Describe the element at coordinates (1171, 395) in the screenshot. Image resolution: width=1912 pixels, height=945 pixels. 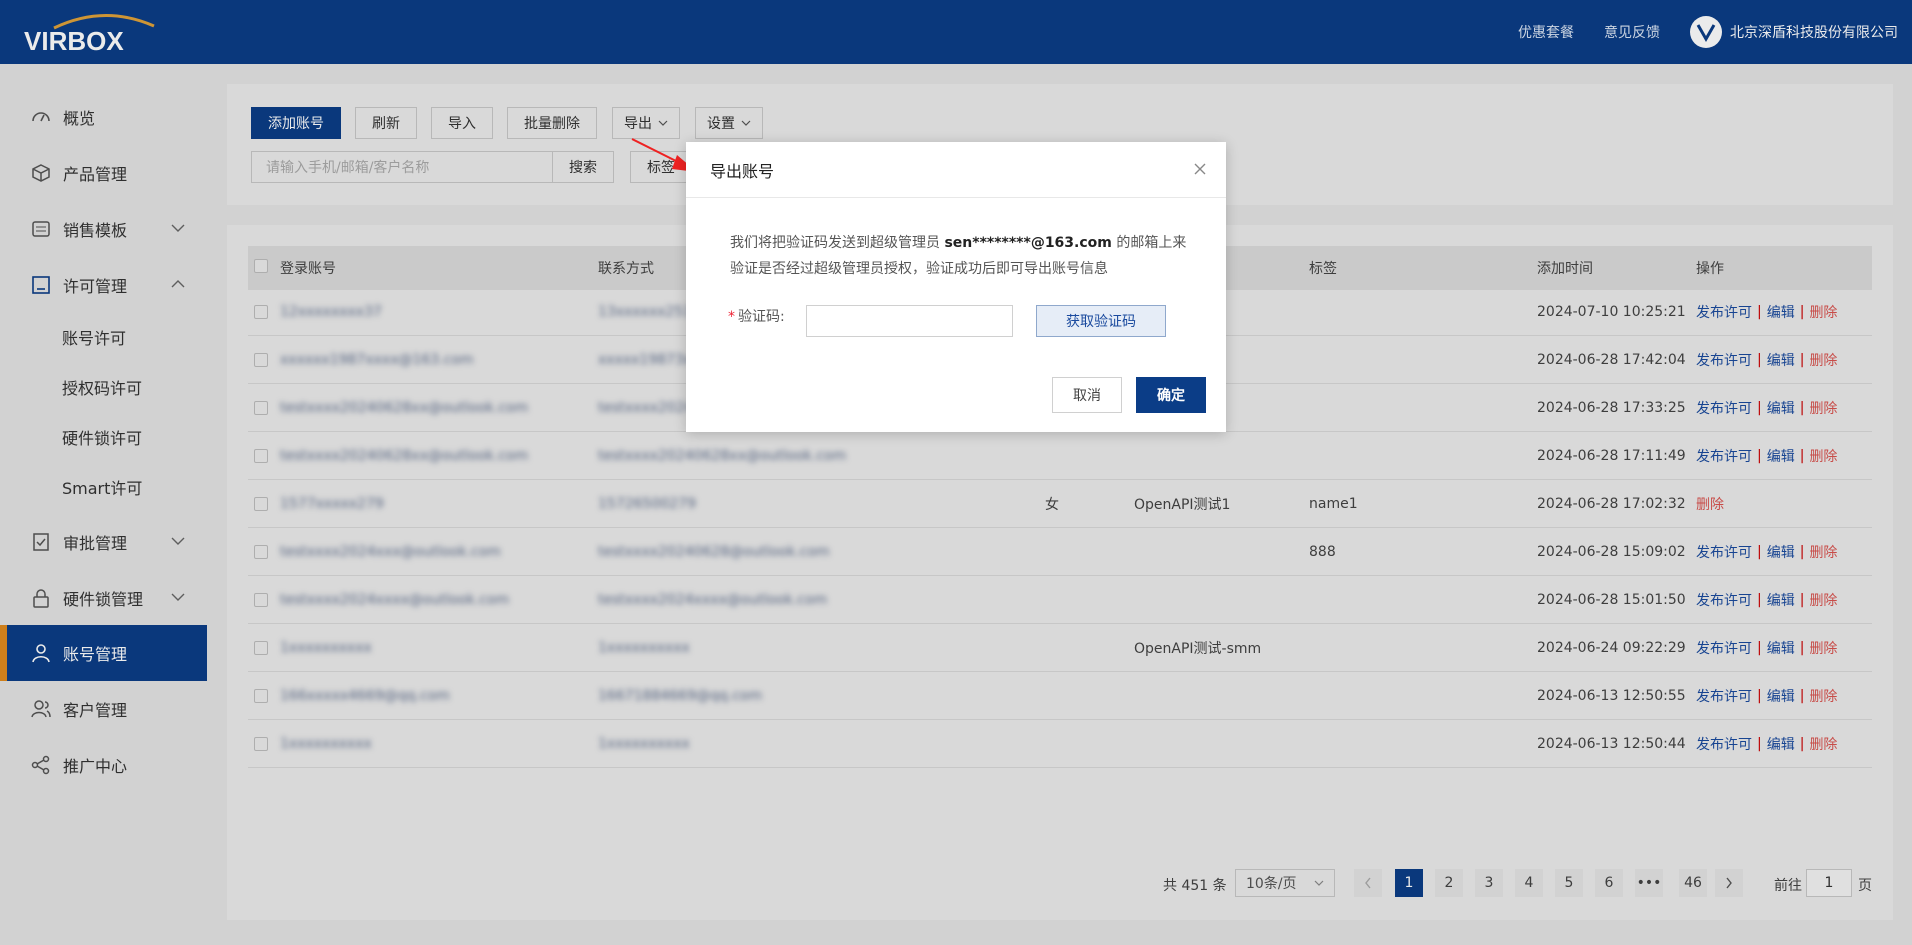
I see `confirm-button: 确定` at that location.